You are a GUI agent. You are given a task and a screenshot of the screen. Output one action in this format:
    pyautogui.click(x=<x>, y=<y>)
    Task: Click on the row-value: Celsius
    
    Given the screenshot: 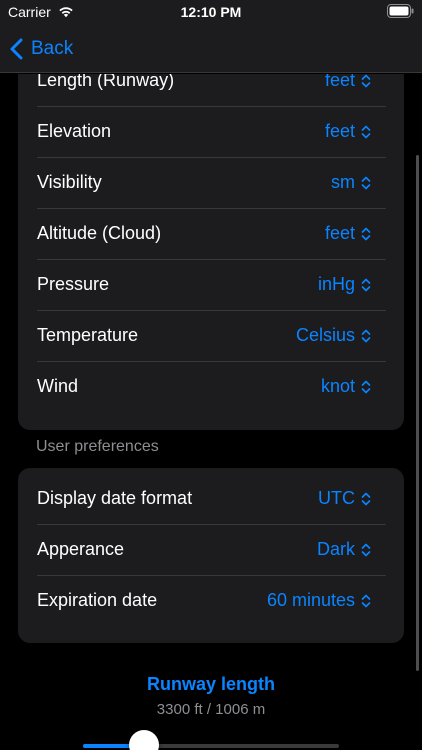 What is the action you would take?
    pyautogui.click(x=325, y=335)
    